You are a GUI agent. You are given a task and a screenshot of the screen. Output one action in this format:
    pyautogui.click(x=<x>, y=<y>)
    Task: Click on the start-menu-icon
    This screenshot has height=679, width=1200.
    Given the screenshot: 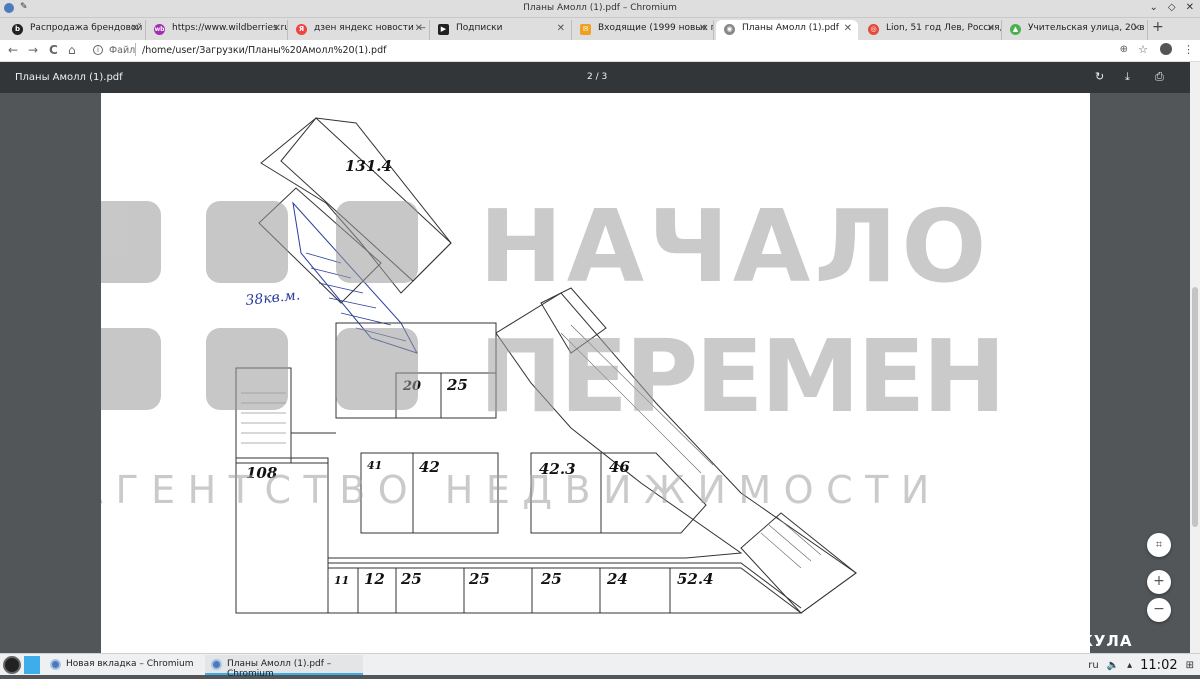 What is the action you would take?
    pyautogui.click(x=12, y=665)
    